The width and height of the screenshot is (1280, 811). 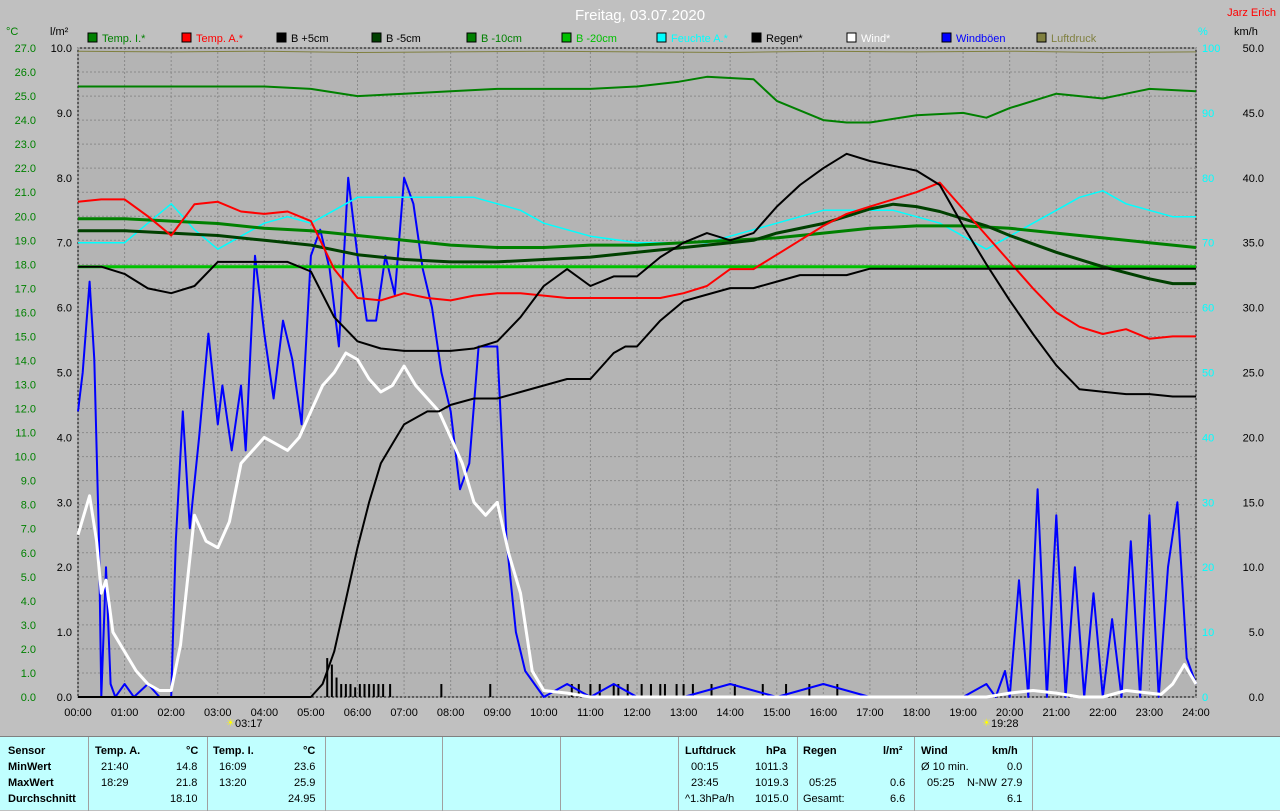 What do you see at coordinates (1196, 713) in the screenshot?
I see `x-tick-label: 24:00` at bounding box center [1196, 713].